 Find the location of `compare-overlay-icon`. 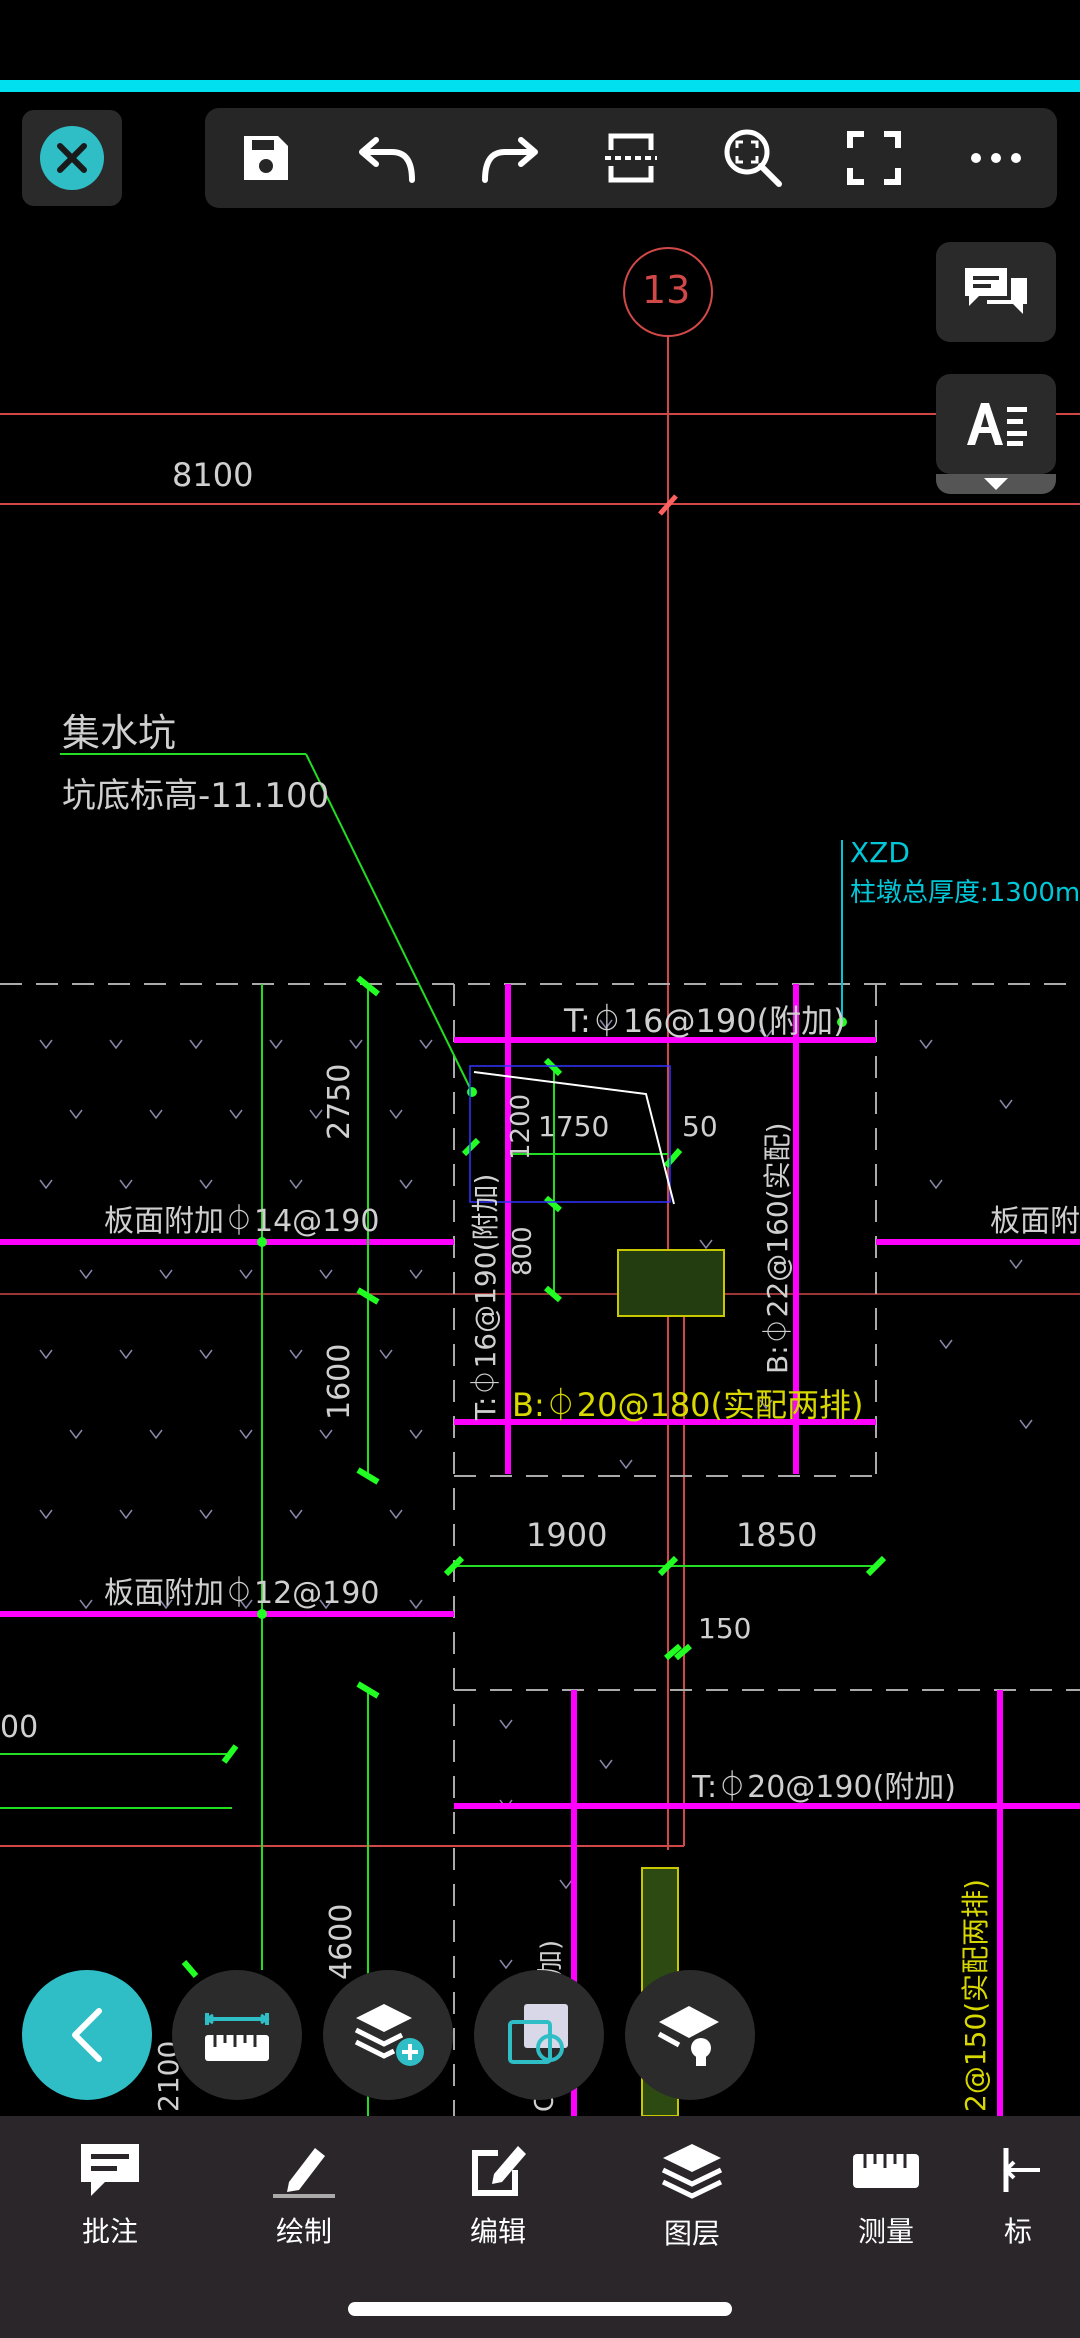

compare-overlay-icon is located at coordinates (538, 2034).